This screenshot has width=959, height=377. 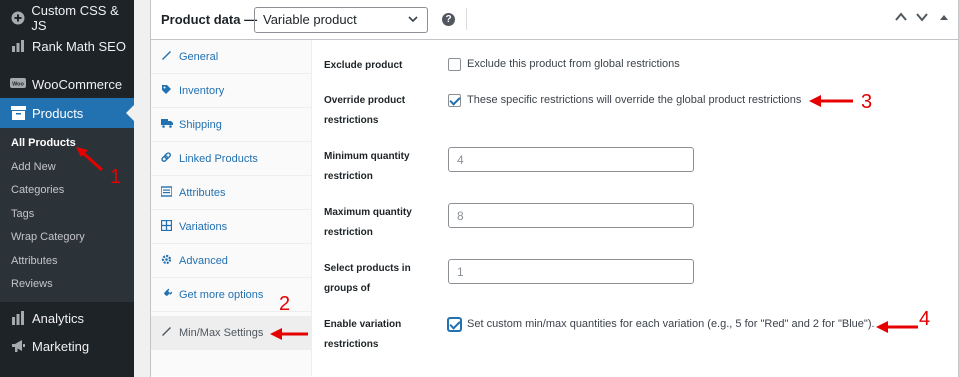 What do you see at coordinates (18, 46) in the screenshot?
I see `chart-bars-icon` at bounding box center [18, 46].